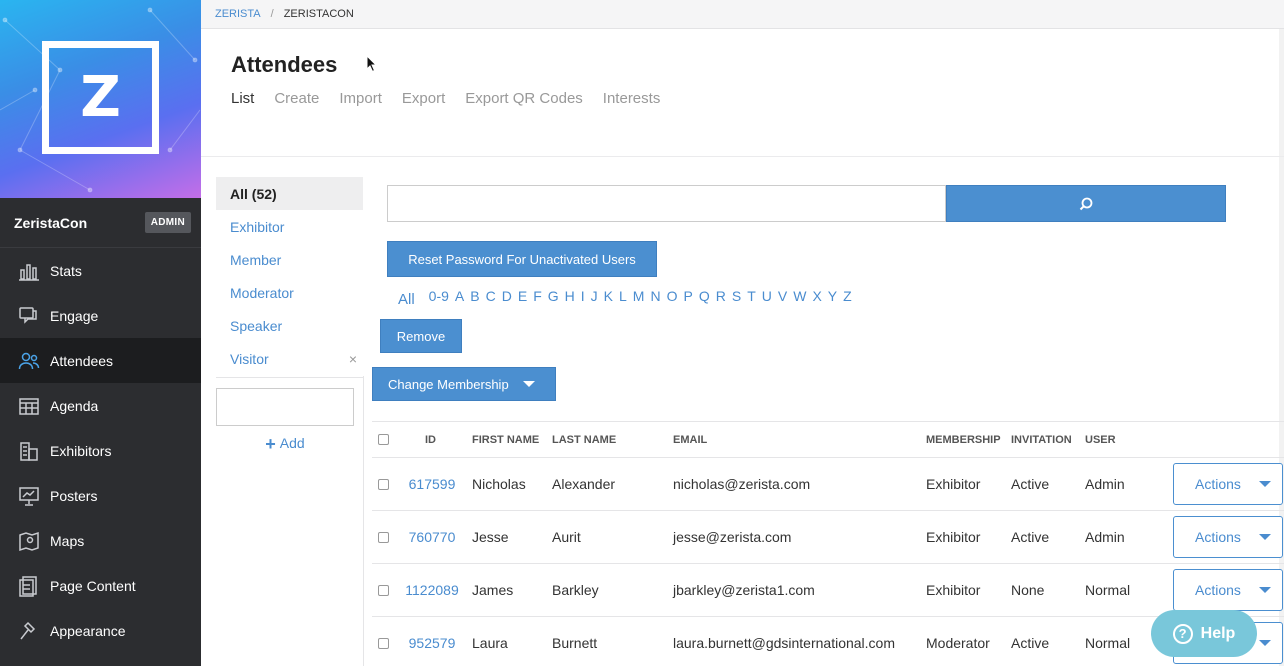 This screenshot has width=1284, height=669. I want to click on remove-button: Remove, so click(421, 336).